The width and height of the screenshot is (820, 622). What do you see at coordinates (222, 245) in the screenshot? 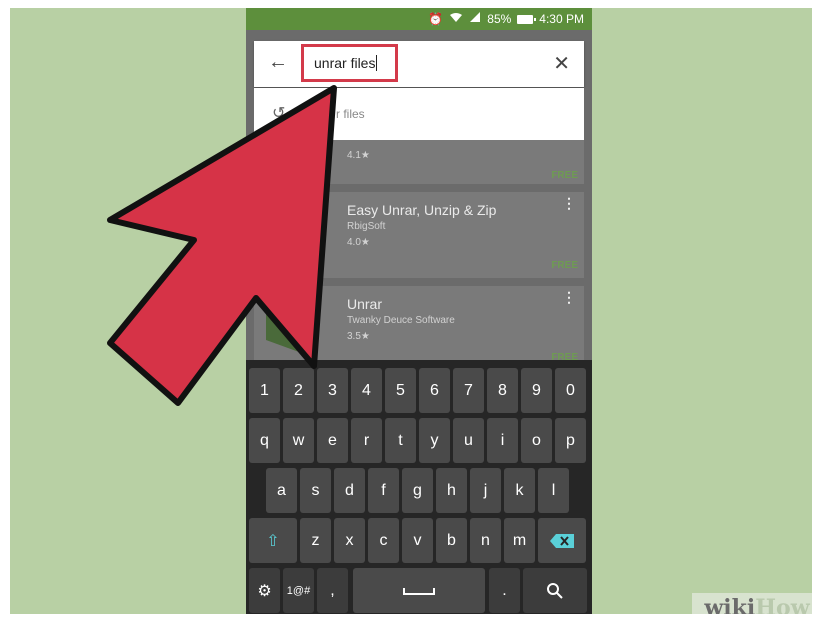
I see `pointer-arrow-icon` at bounding box center [222, 245].